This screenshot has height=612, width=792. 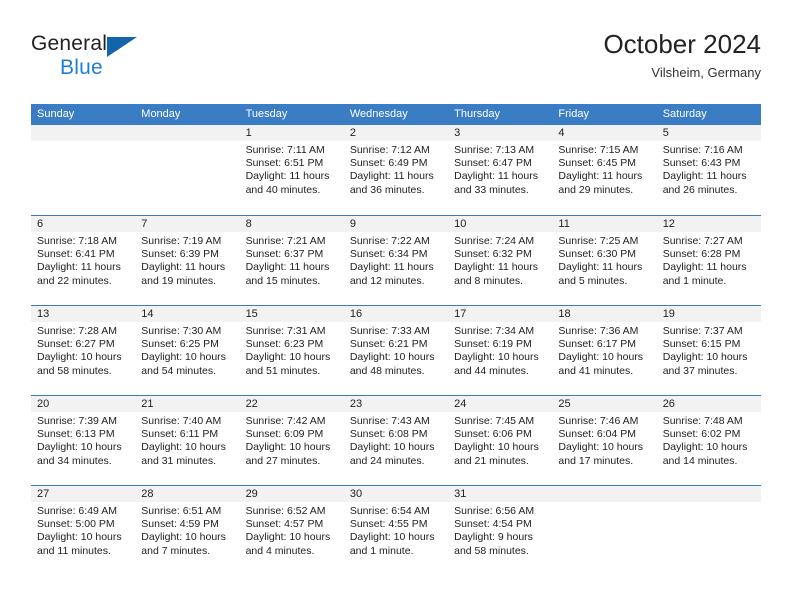 What do you see at coordinates (682, 44) in the screenshot?
I see `page-title: October 2024` at bounding box center [682, 44].